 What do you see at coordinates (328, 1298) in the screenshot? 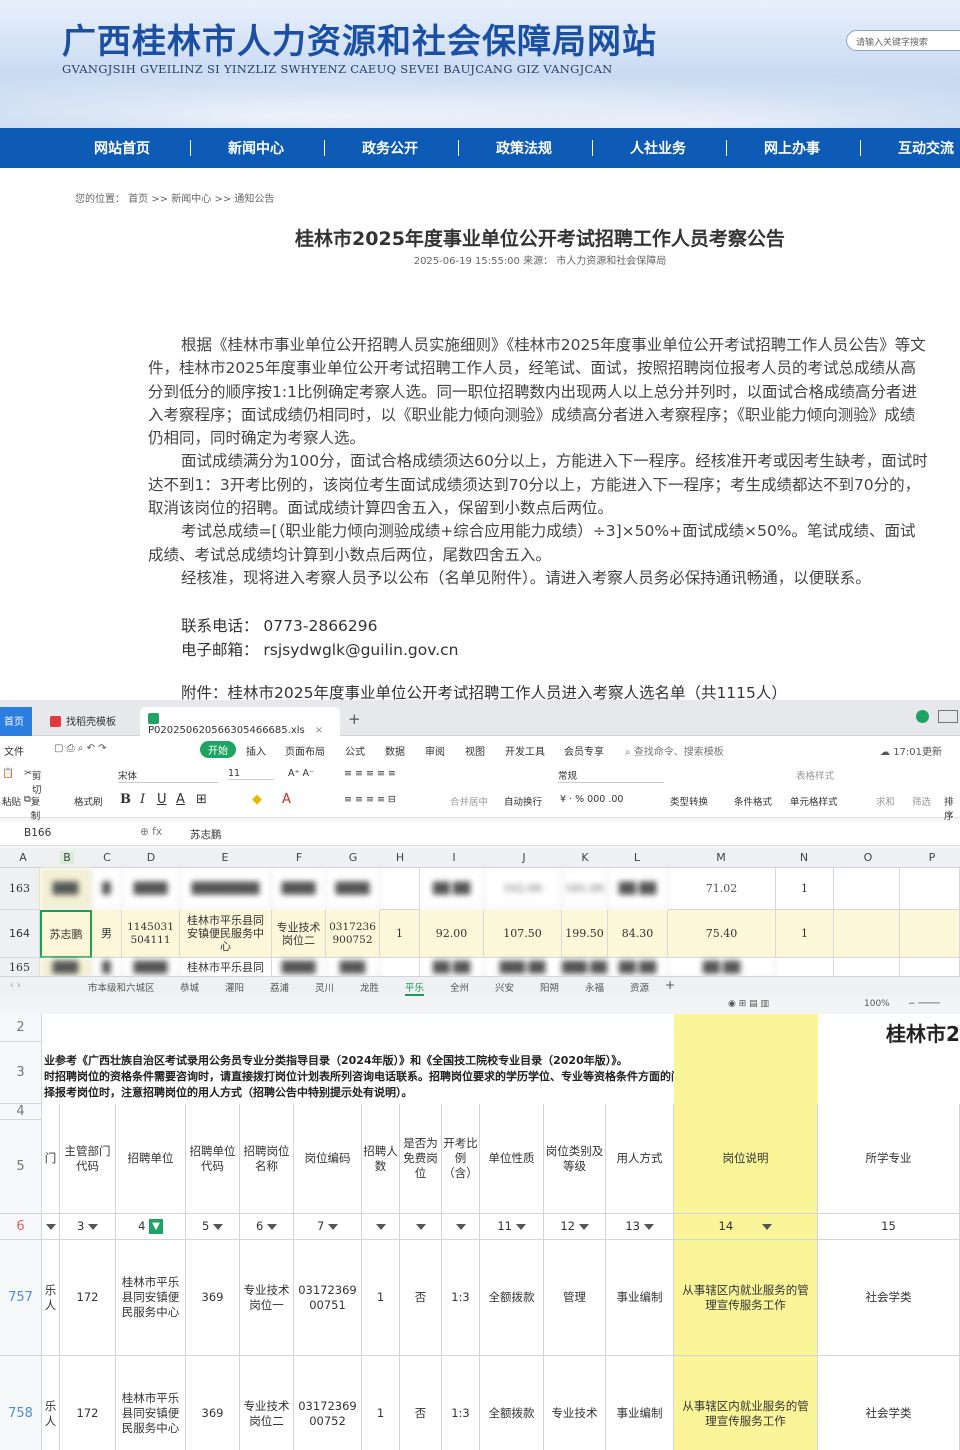
I see `cell-post-code: 0317236900751` at bounding box center [328, 1298].